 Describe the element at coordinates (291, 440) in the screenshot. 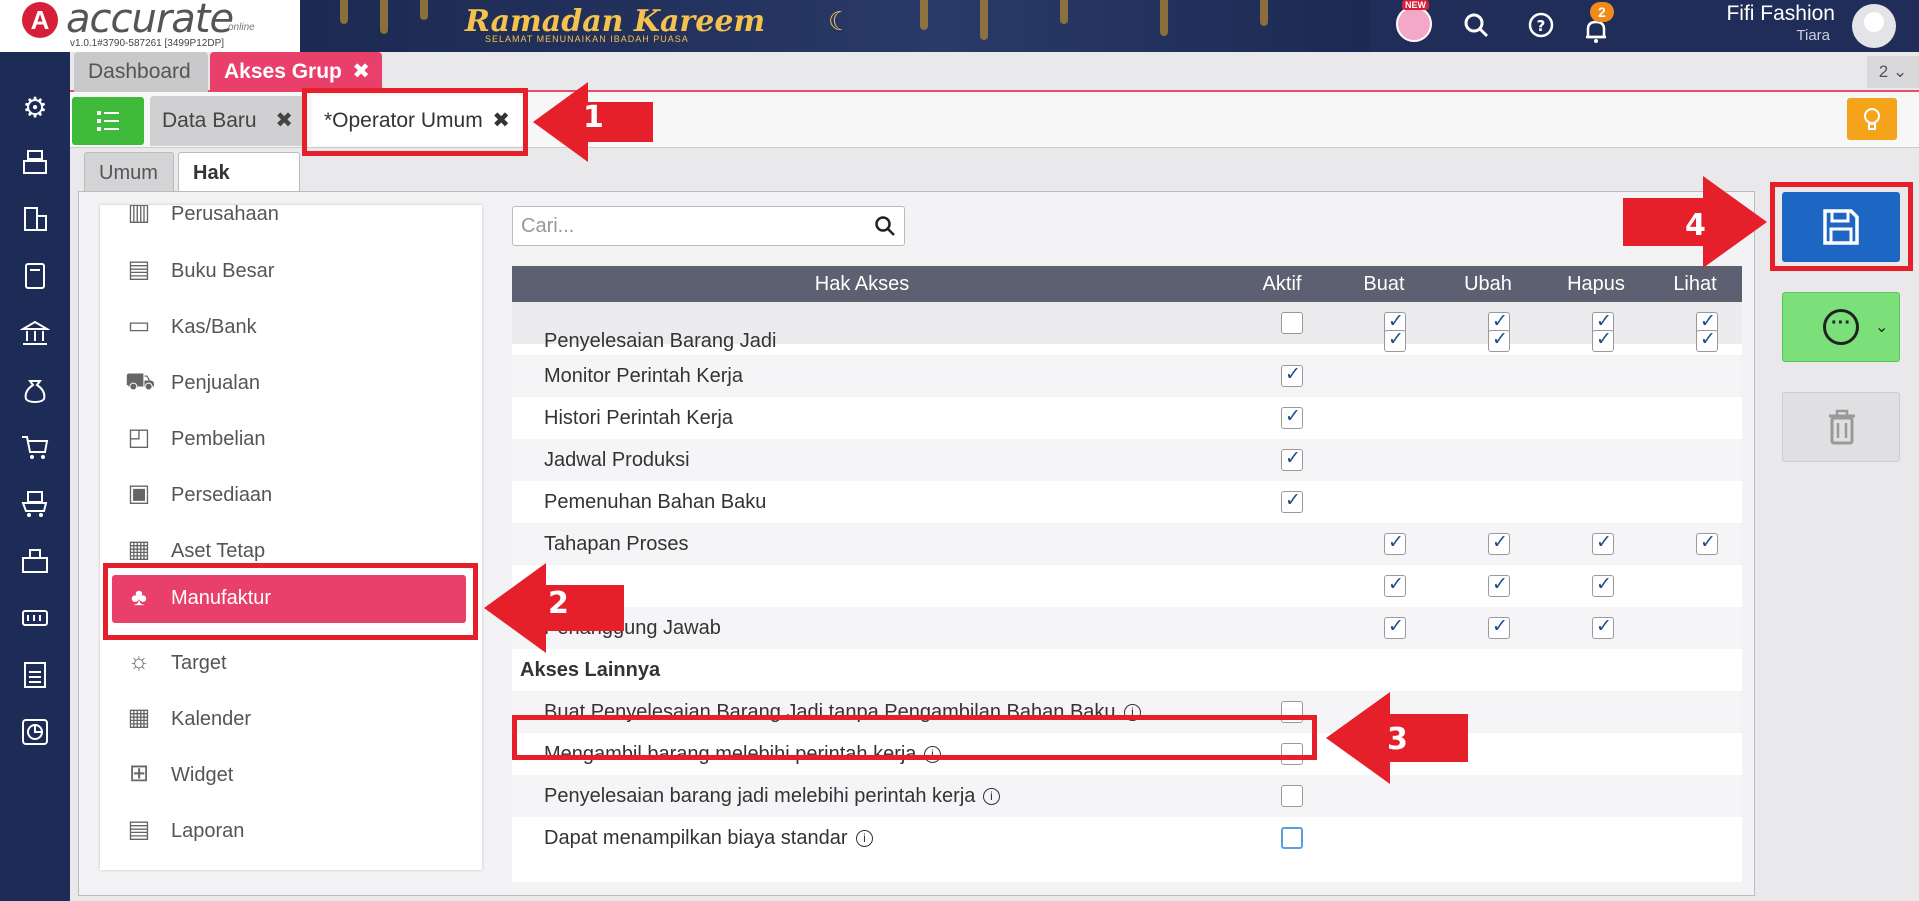

I see `menu-item-pembelian: ◰ Pembelian` at that location.